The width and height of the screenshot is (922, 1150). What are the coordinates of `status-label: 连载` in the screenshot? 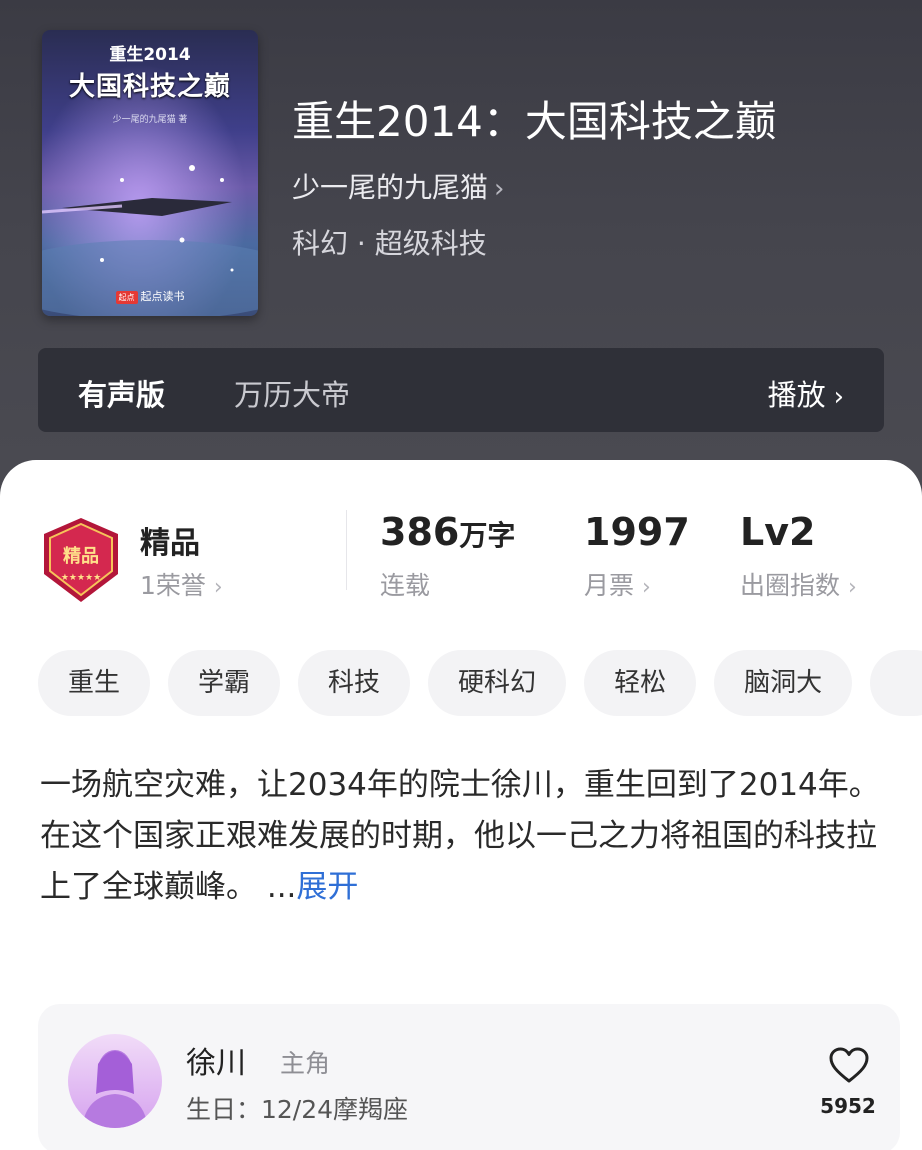 It's located at (405, 585).